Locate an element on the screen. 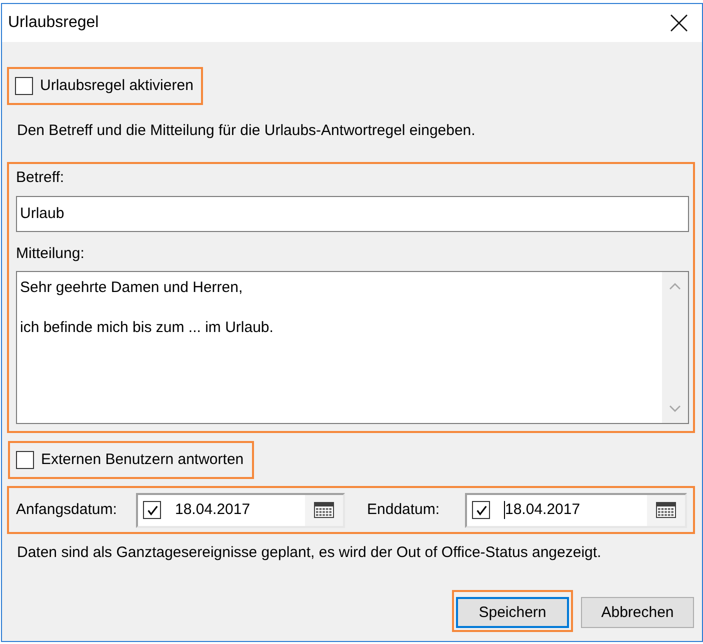  checkbox-label: Externen Benutzern antworten is located at coordinates (142, 460).